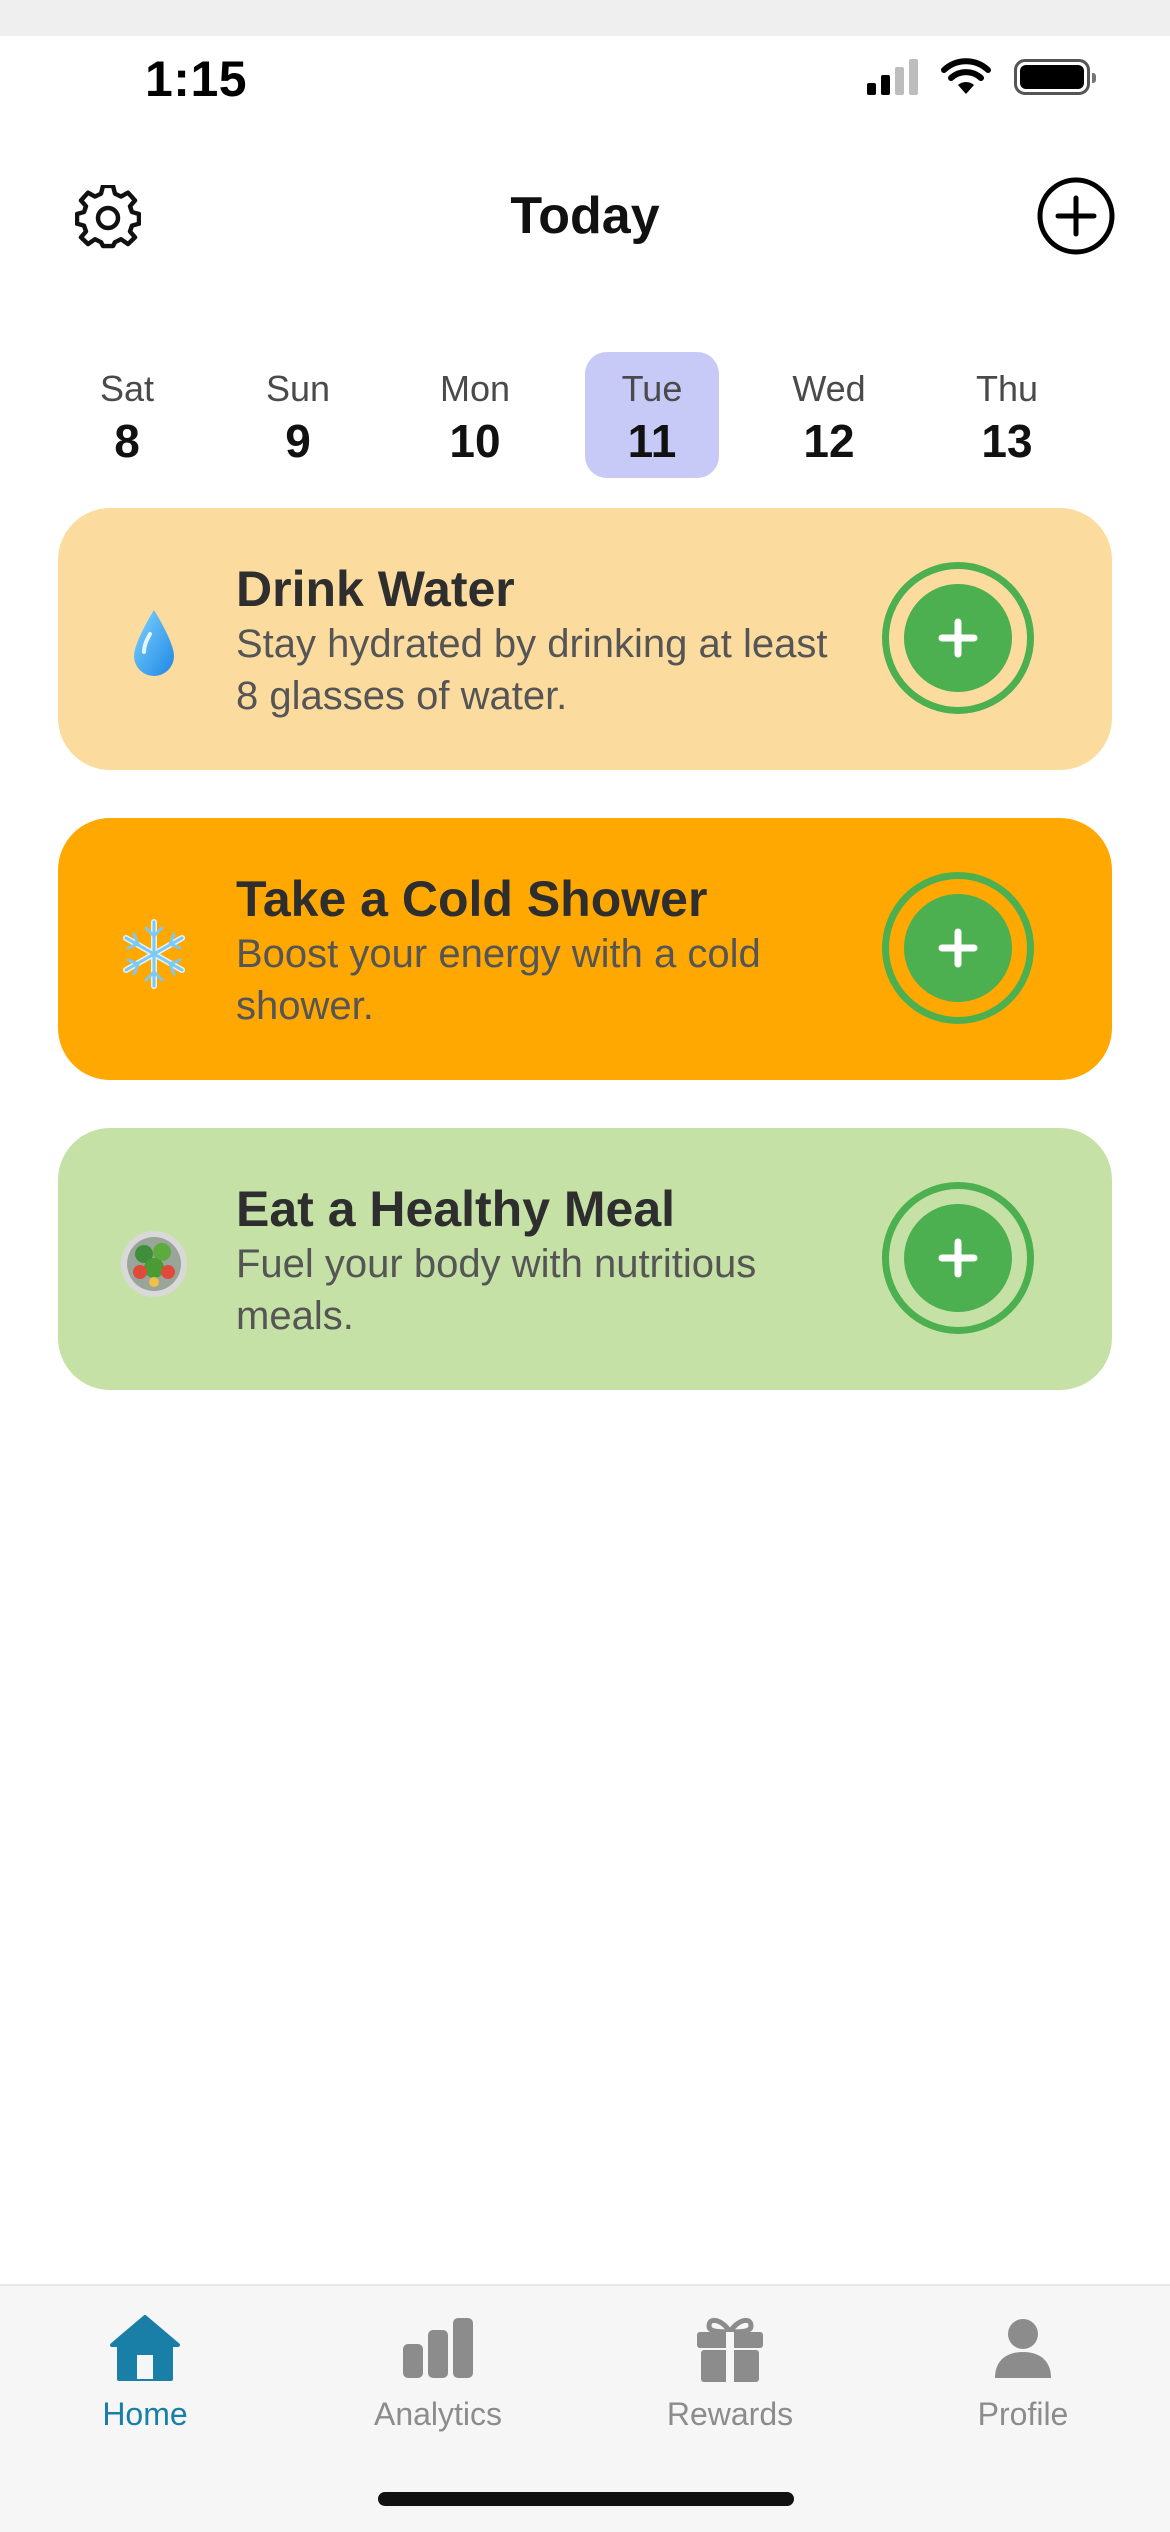 The image size is (1170, 2532). Describe the element at coordinates (438, 2414) in the screenshot. I see `tab-label: Analytics` at that location.